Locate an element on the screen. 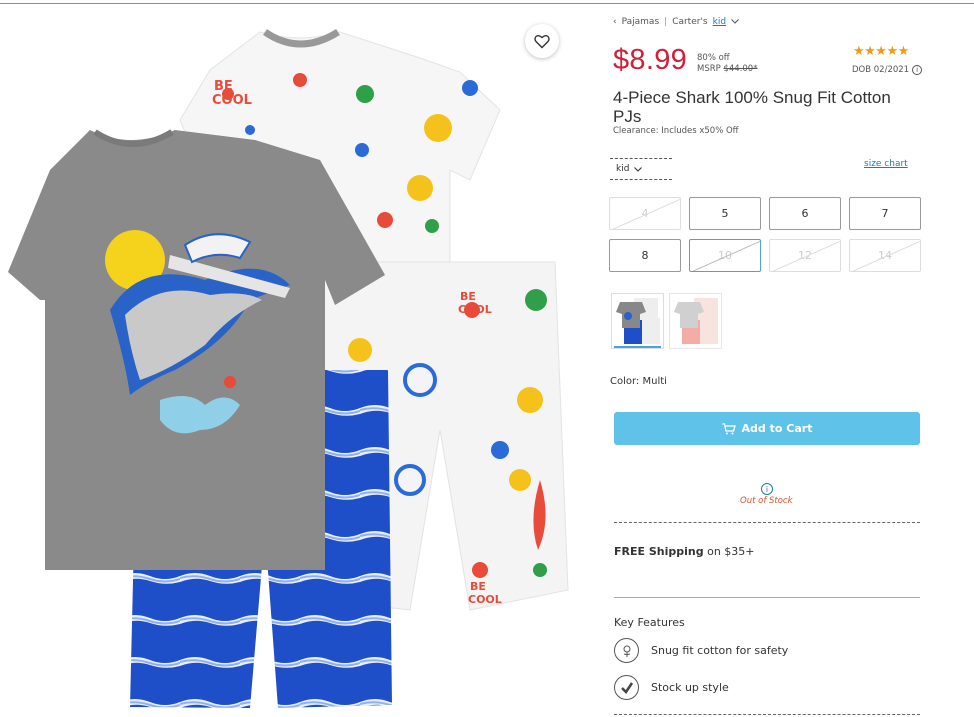  color-label: Color: Multi is located at coordinates (638, 381).